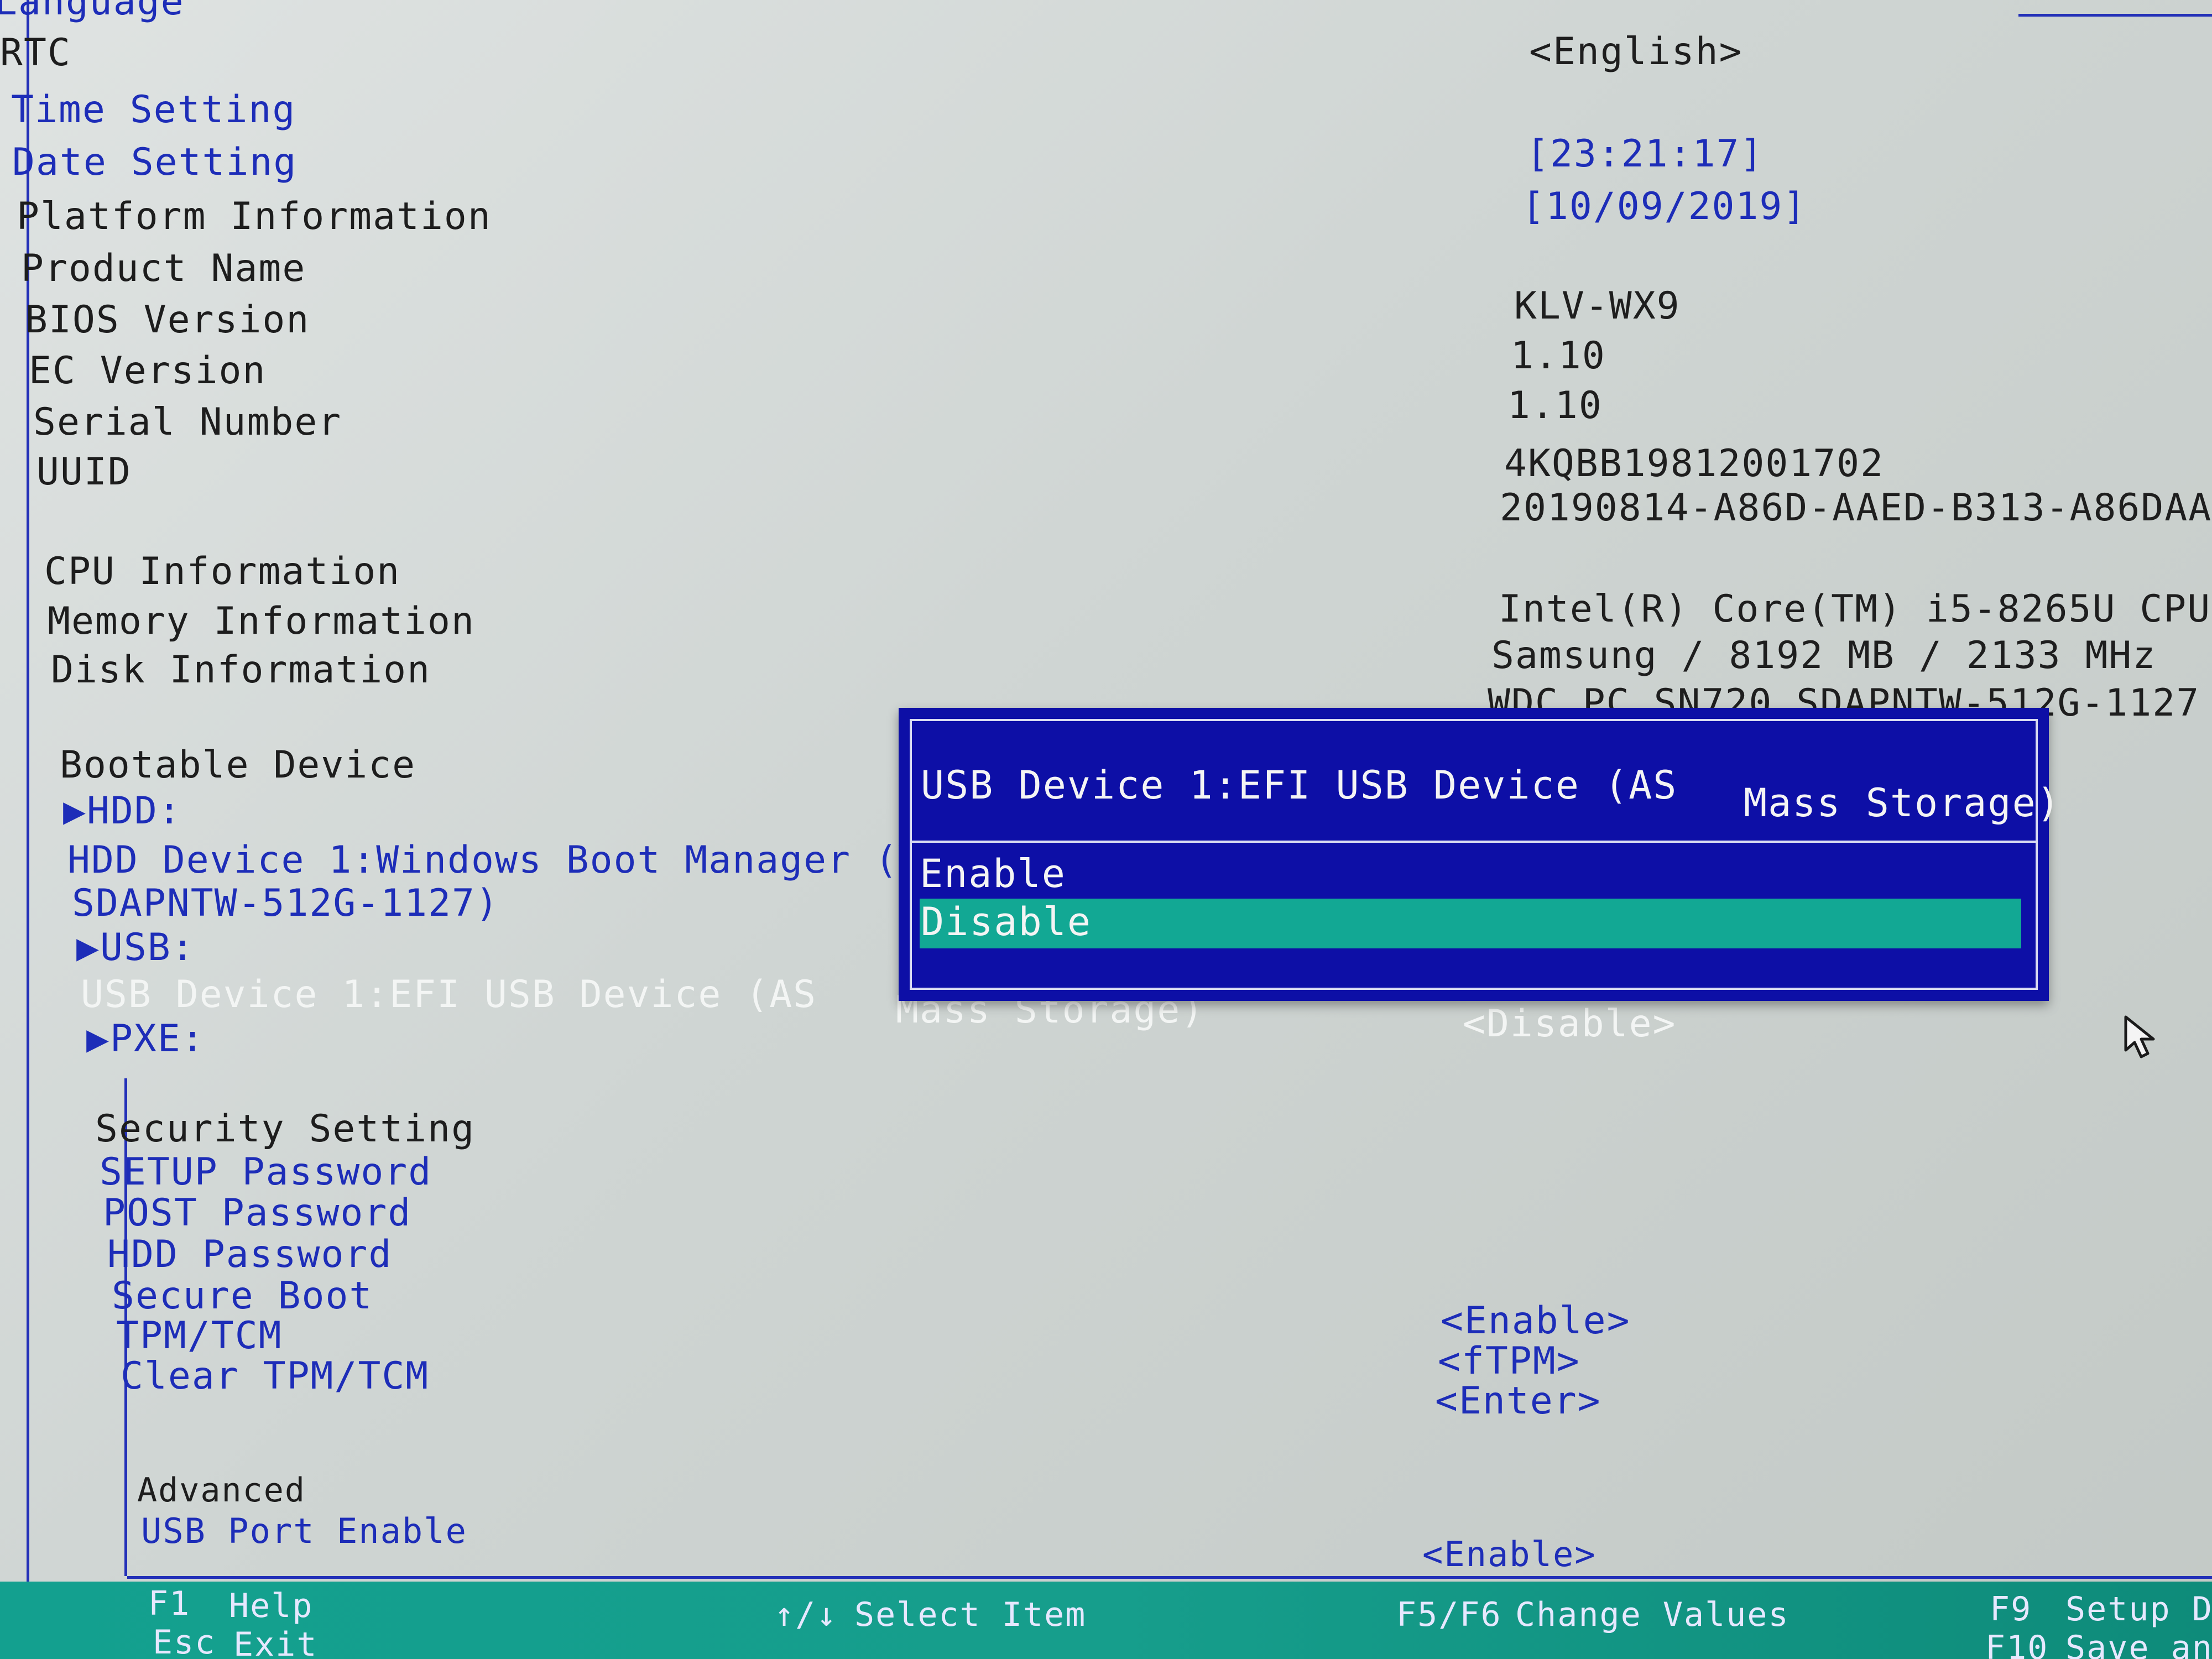 This screenshot has height=1659, width=2212. What do you see at coordinates (1559, 356) in the screenshot?
I see `bios-version-value: 1.10` at bounding box center [1559, 356].